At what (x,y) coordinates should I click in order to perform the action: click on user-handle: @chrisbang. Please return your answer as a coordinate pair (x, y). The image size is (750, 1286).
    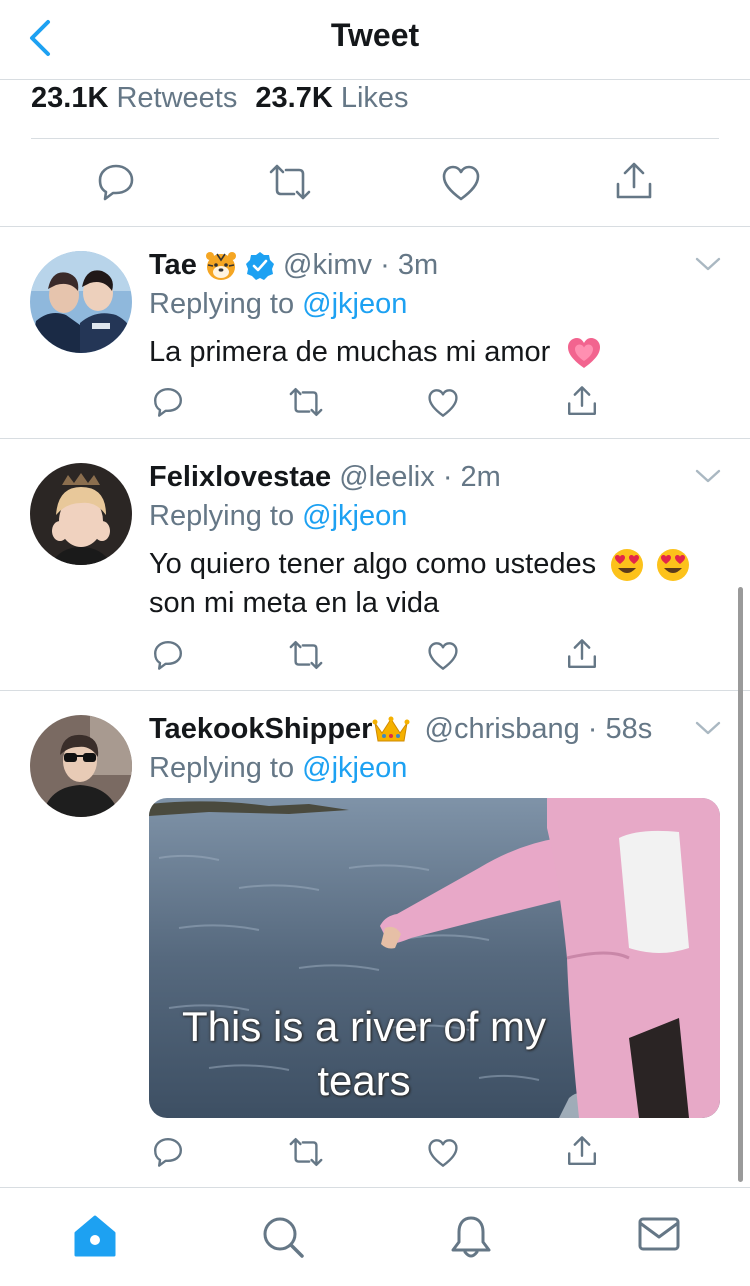
    Looking at the image, I should click on (502, 729).